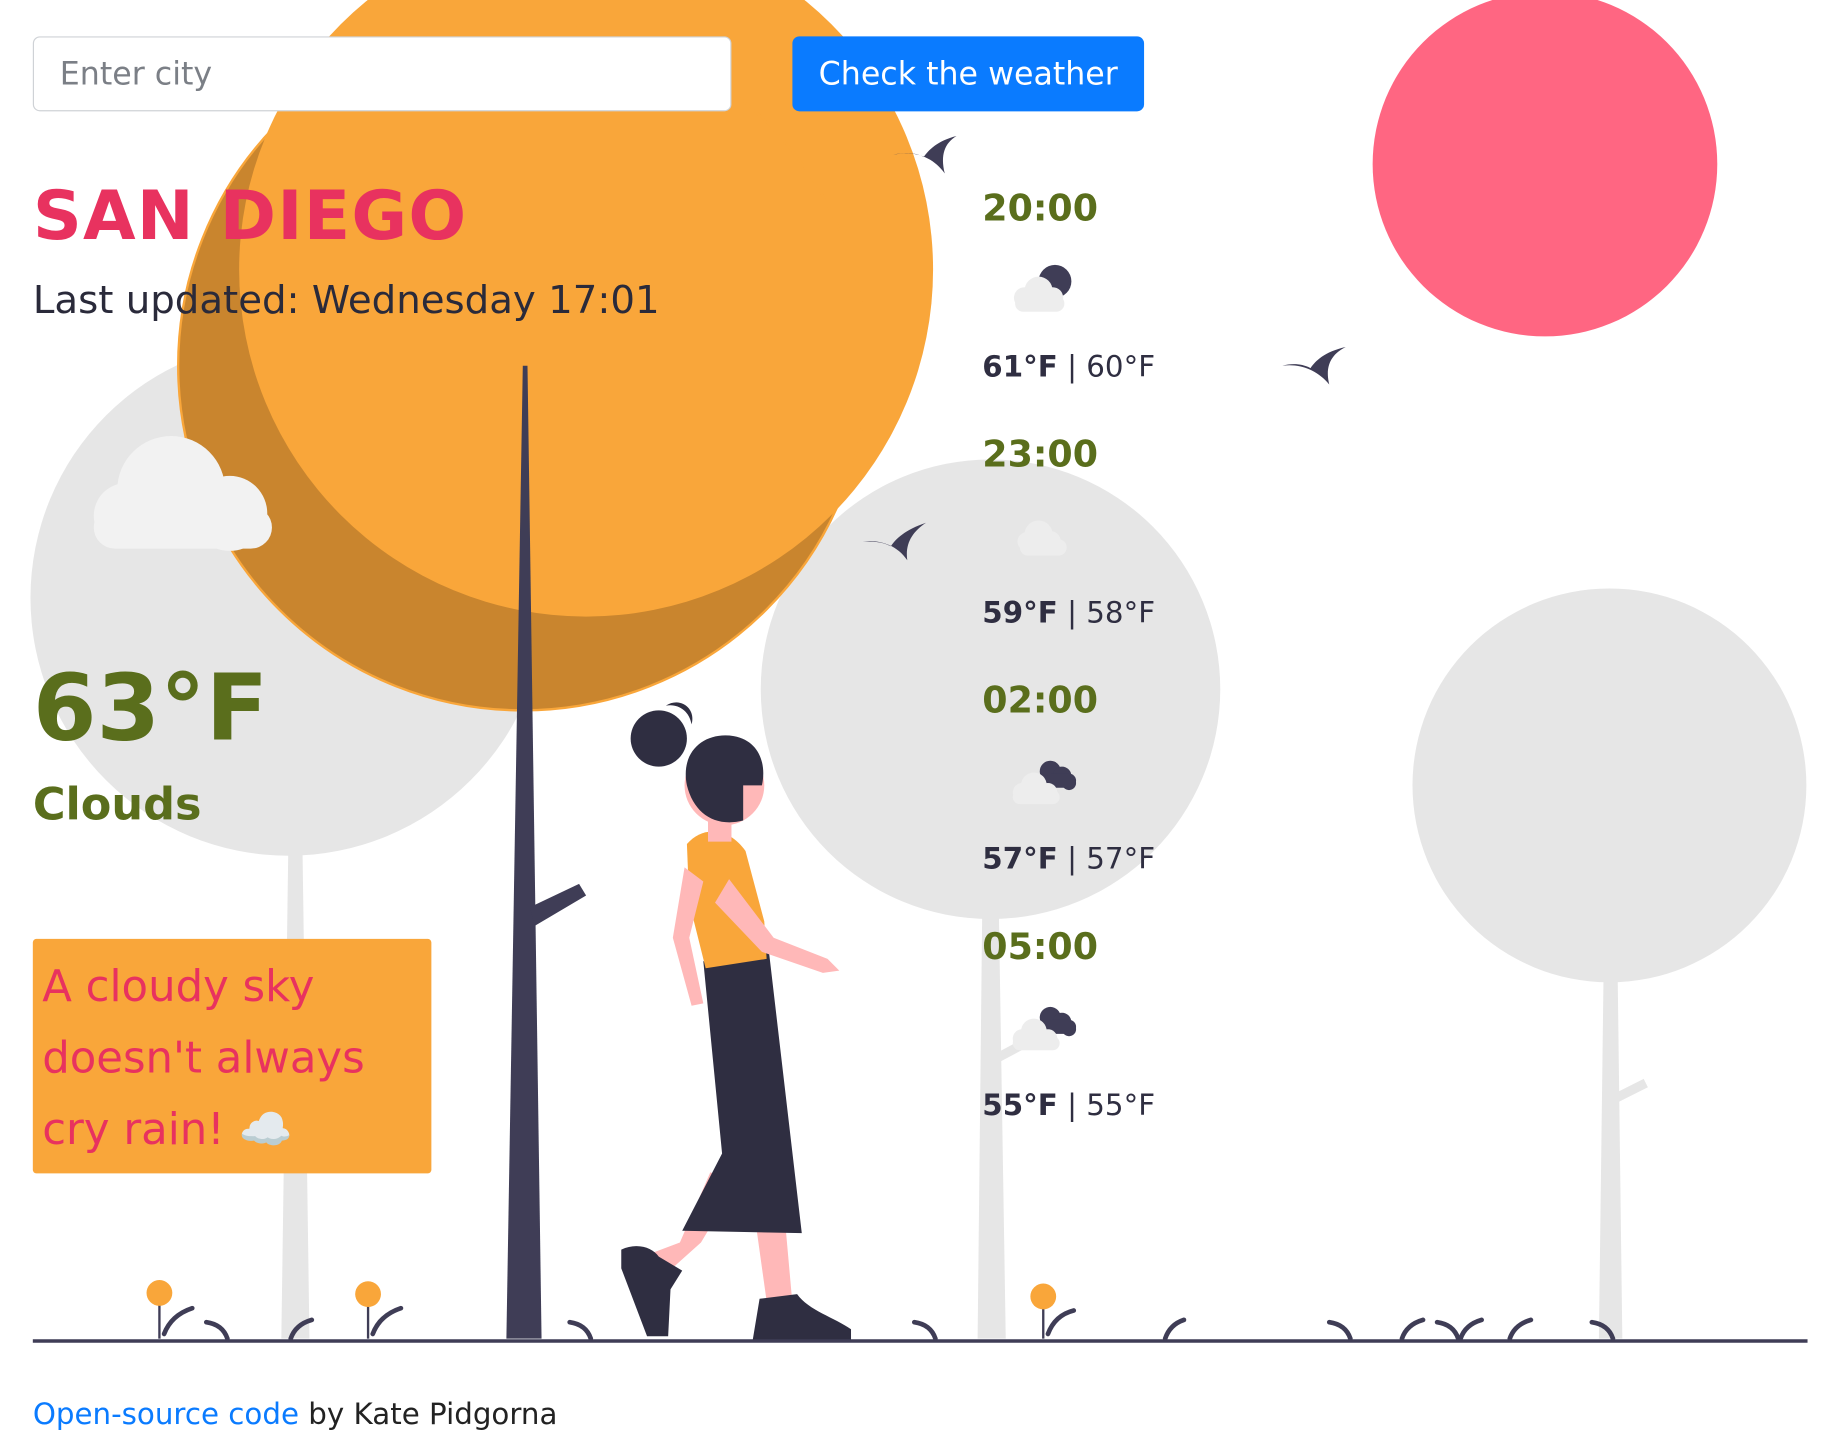  I want to click on footer: Open-source code by Kate Pidgorna, so click(295, 1414).